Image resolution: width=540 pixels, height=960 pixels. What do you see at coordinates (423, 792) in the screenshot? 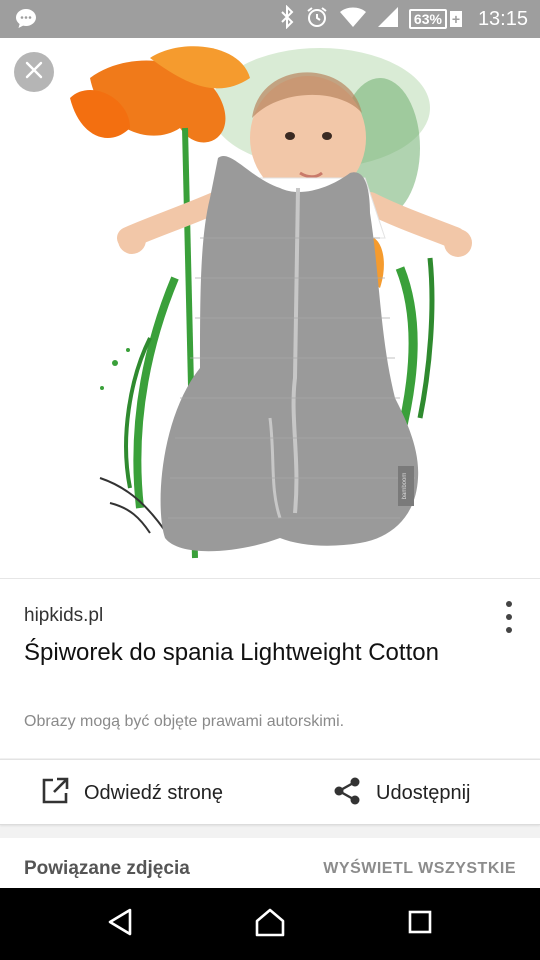
I see `share-label: Udostępnij` at bounding box center [423, 792].